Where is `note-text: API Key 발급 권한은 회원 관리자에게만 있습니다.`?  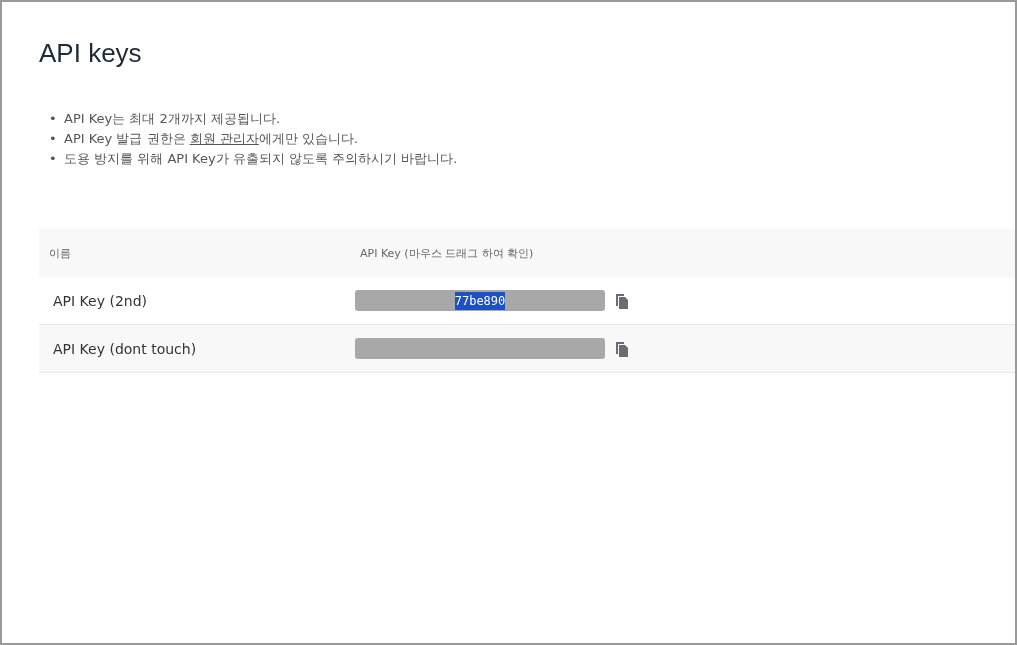
note-text: API Key 발급 권한은 회원 관리자에게만 있습니다. is located at coordinates (211, 139).